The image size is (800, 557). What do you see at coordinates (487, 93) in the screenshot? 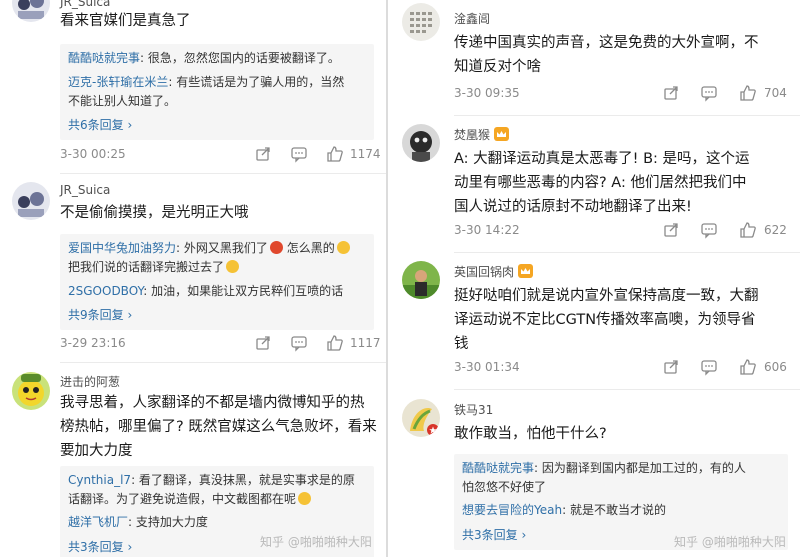
I see `timestamp: 3-30 09:35` at bounding box center [487, 93].